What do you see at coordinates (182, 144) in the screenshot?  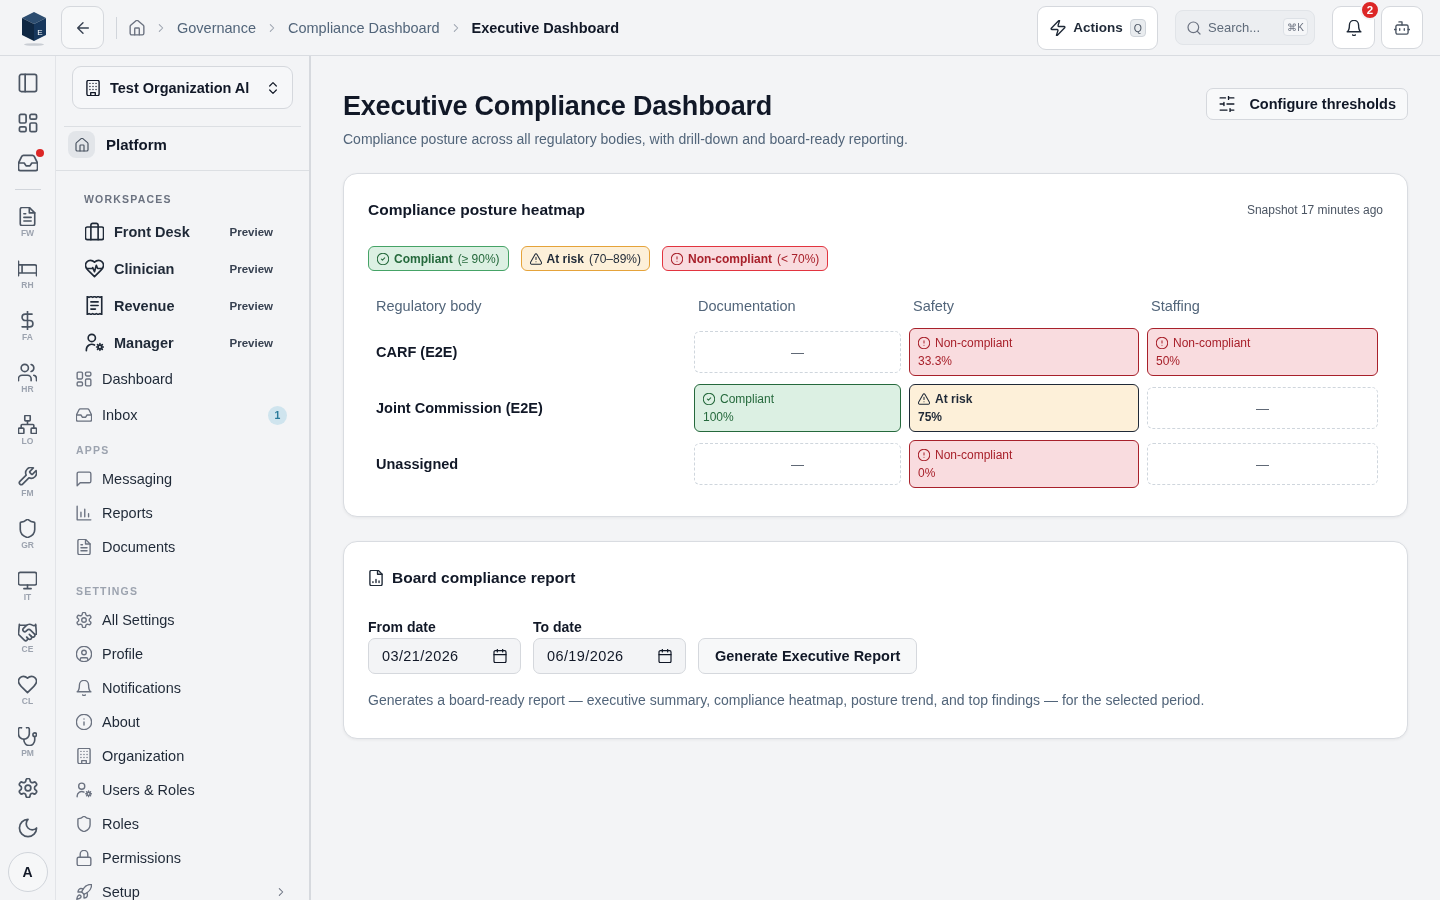 I see `platform-link: Platform` at bounding box center [182, 144].